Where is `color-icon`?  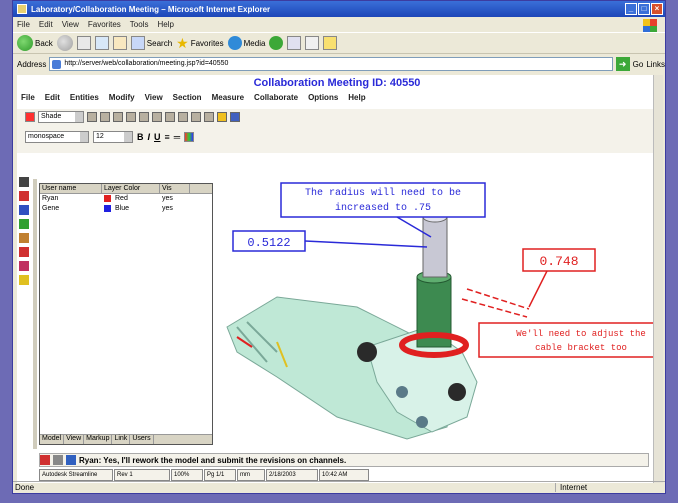 color-icon is located at coordinates (30, 117).